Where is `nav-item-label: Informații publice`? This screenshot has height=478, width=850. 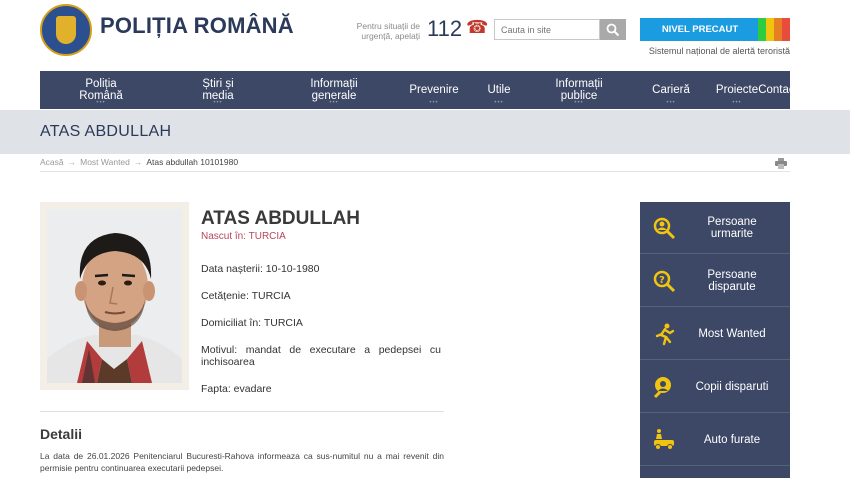 nav-item-label: Informații publice is located at coordinates (579, 90).